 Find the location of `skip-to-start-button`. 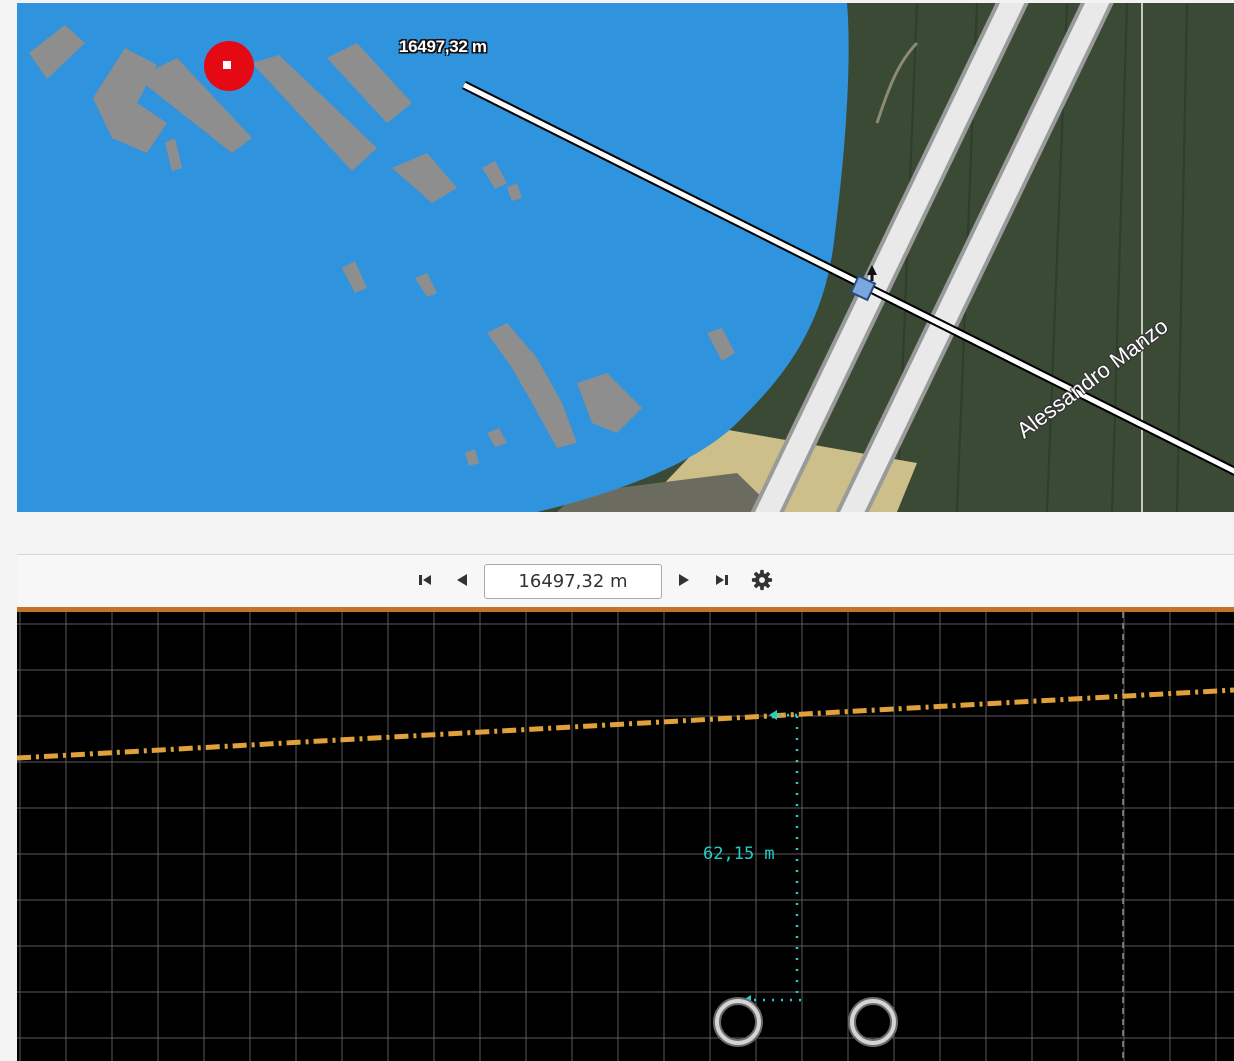

skip-to-start-button is located at coordinates (425, 582).